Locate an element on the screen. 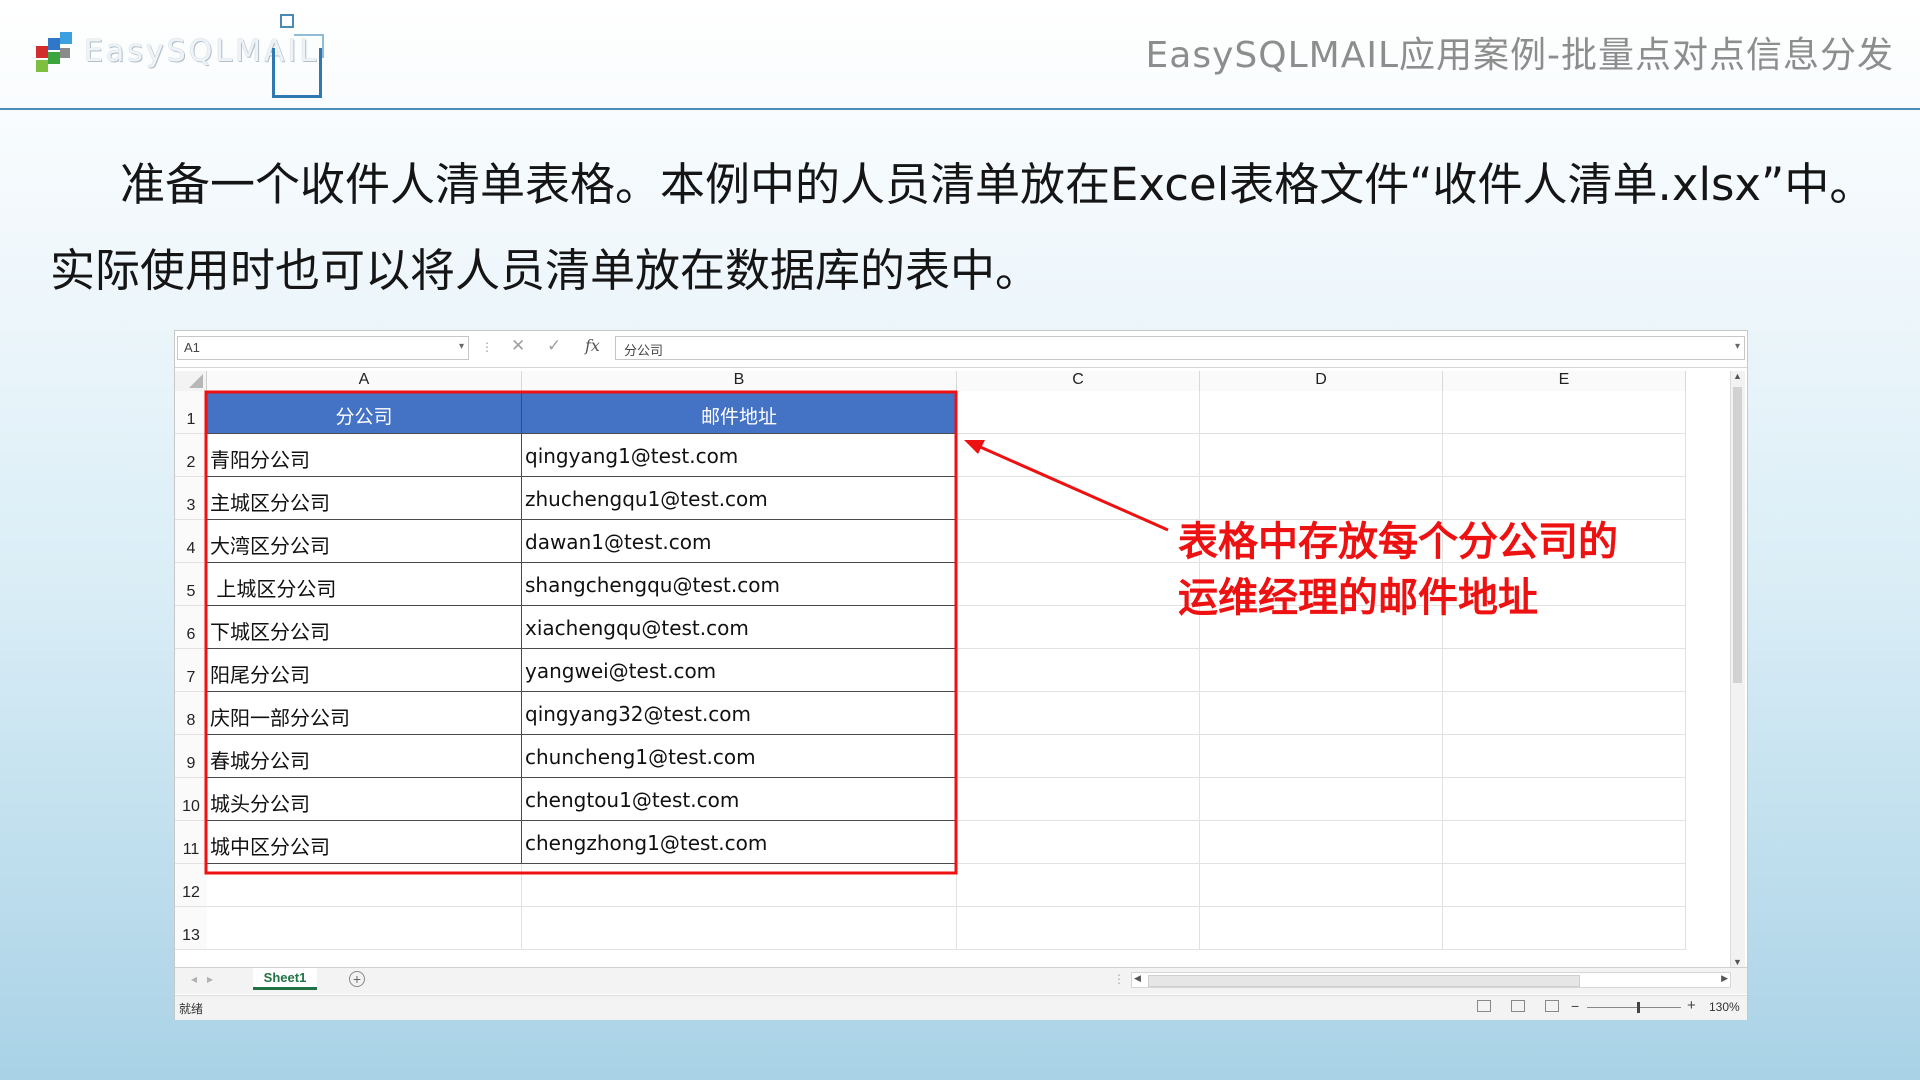  row-header-13: 13 is located at coordinates (191, 928).